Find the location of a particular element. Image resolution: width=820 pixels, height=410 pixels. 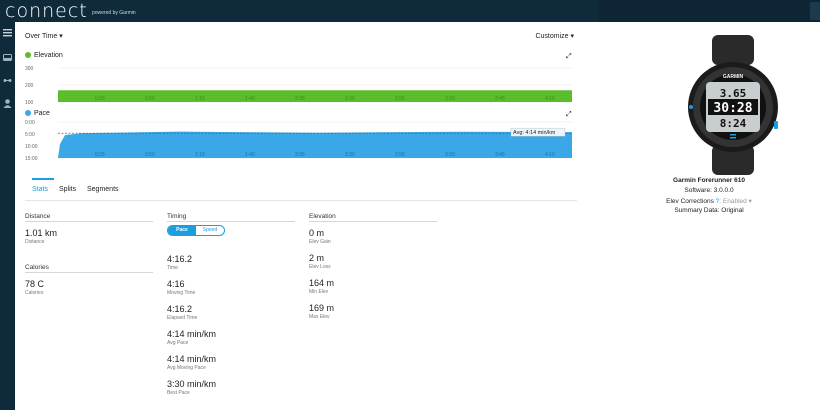

timing-label: Avg Pace is located at coordinates (178, 343).